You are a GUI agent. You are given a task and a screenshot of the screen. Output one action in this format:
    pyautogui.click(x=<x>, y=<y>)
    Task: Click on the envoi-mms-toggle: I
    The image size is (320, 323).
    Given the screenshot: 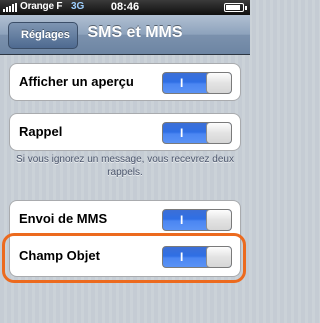 What is the action you would take?
    pyautogui.click(x=197, y=220)
    